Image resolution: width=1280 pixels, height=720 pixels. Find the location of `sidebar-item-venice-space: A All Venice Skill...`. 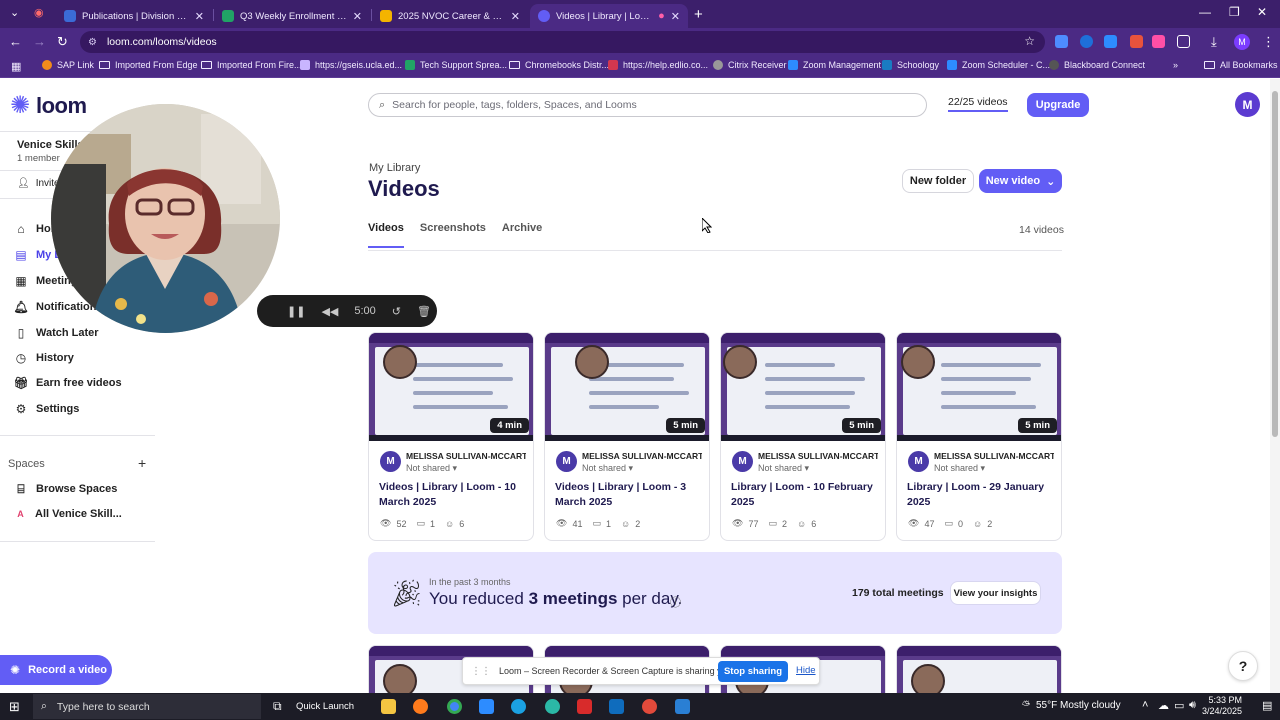

sidebar-item-venice-space: A All Venice Skill... is located at coordinates (68, 513).